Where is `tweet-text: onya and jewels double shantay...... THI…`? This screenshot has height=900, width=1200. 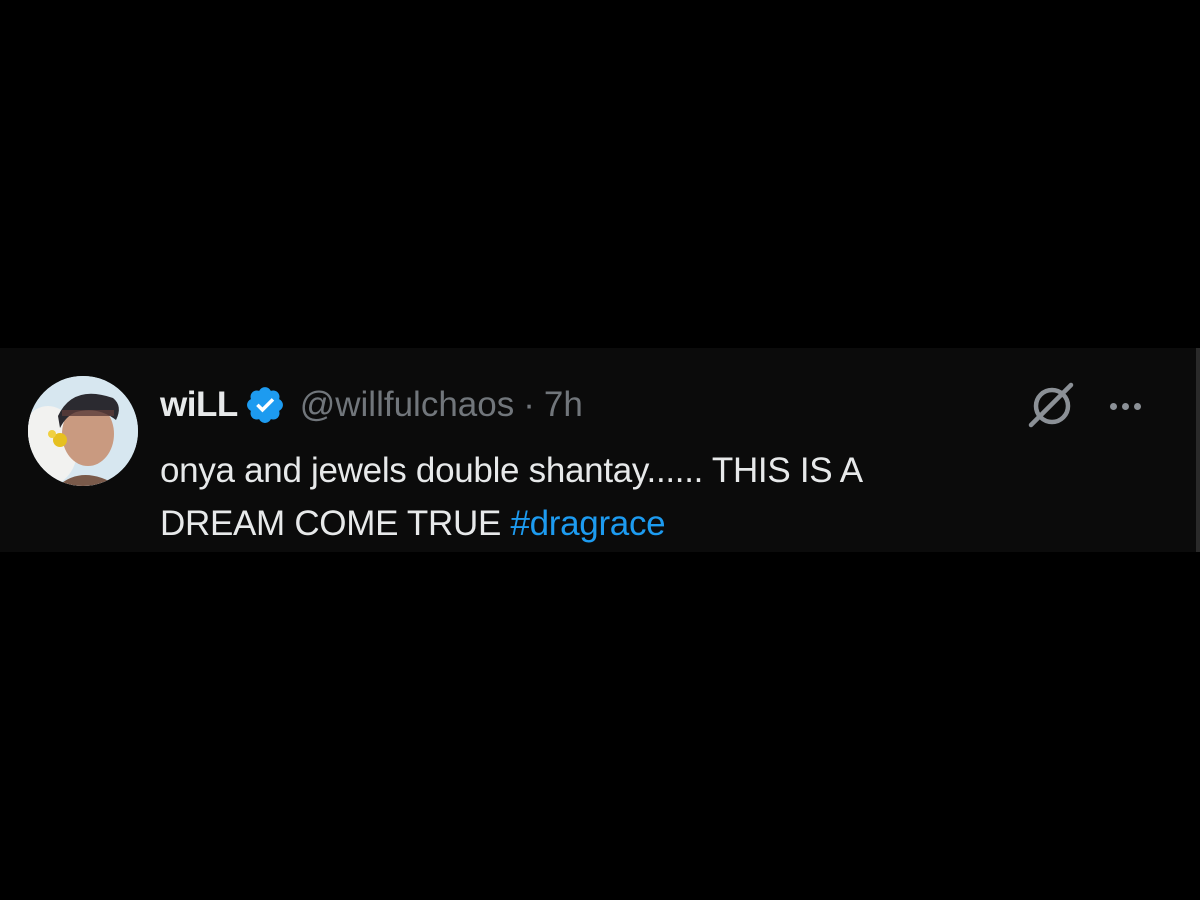
tweet-text: onya and jewels double shantay...... THI… is located at coordinates (610, 497).